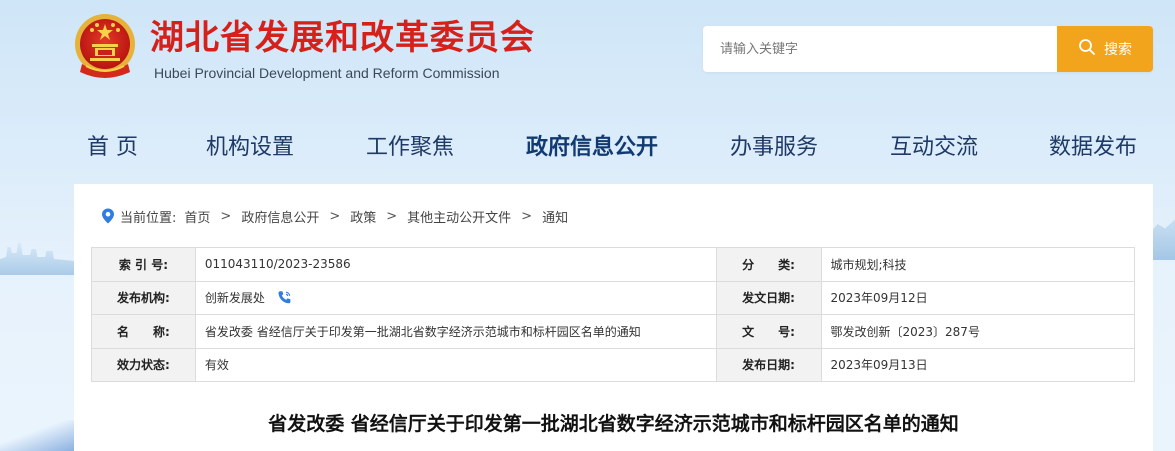 This screenshot has height=451, width=1175. What do you see at coordinates (1162, 239) in the screenshot?
I see `skyline-decoration-right` at bounding box center [1162, 239].